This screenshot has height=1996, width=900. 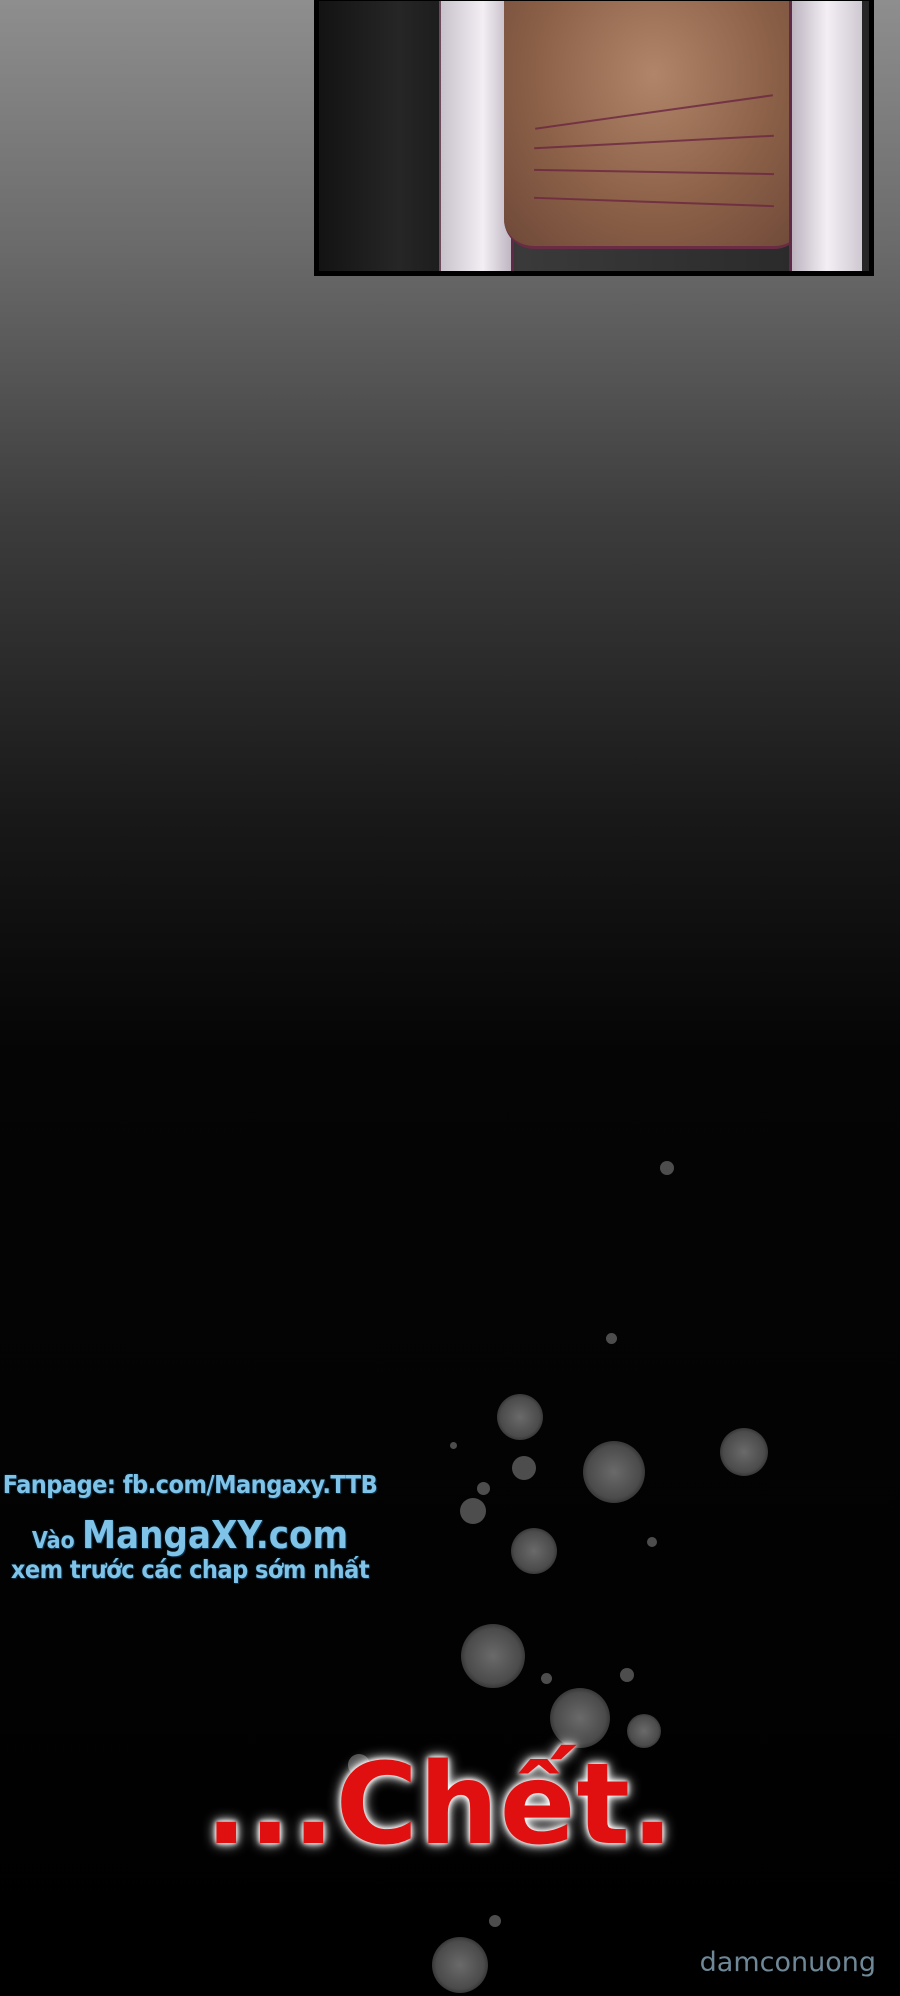 What do you see at coordinates (190, 1484) in the screenshot?
I see `fanpage-text: Fanpage: fb.com/Mangaxy.TTB` at bounding box center [190, 1484].